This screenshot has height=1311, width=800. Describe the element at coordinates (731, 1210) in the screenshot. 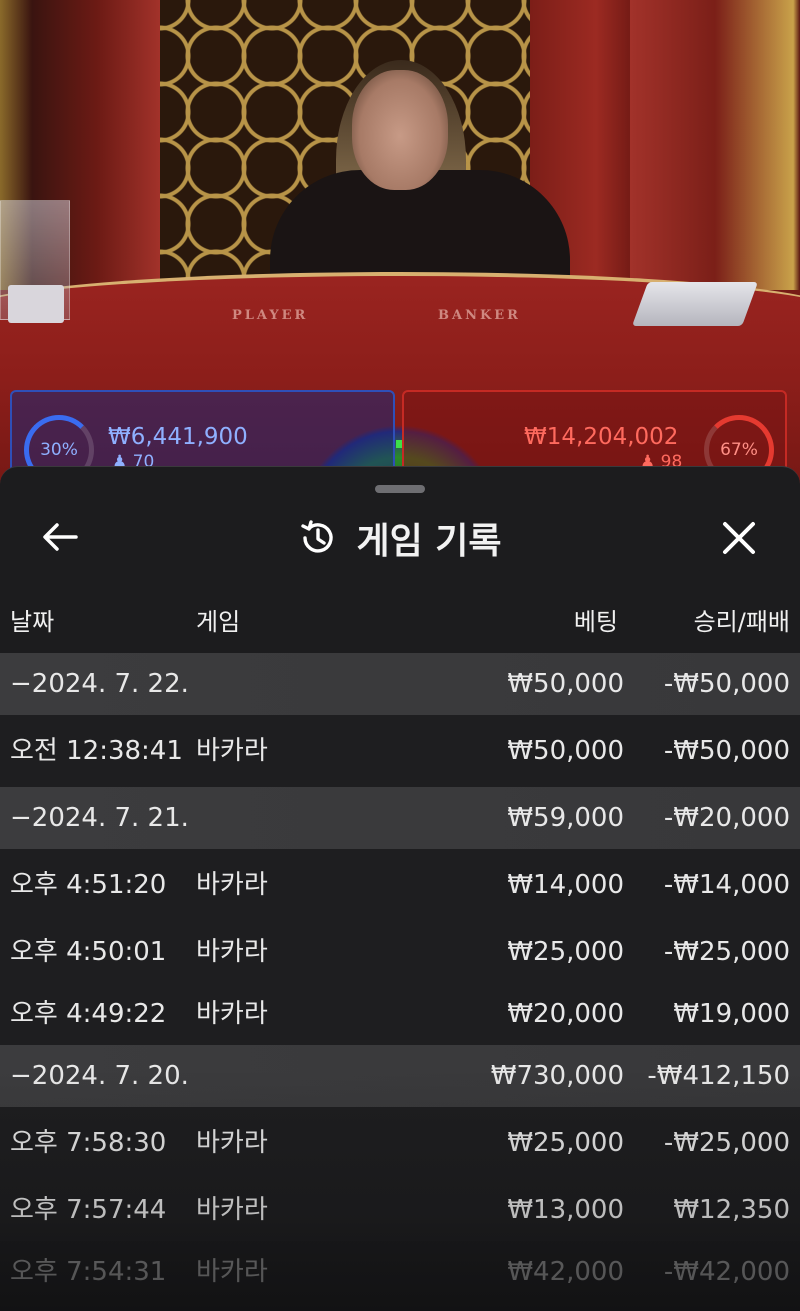

I see `row-result: ₩12,350` at that location.